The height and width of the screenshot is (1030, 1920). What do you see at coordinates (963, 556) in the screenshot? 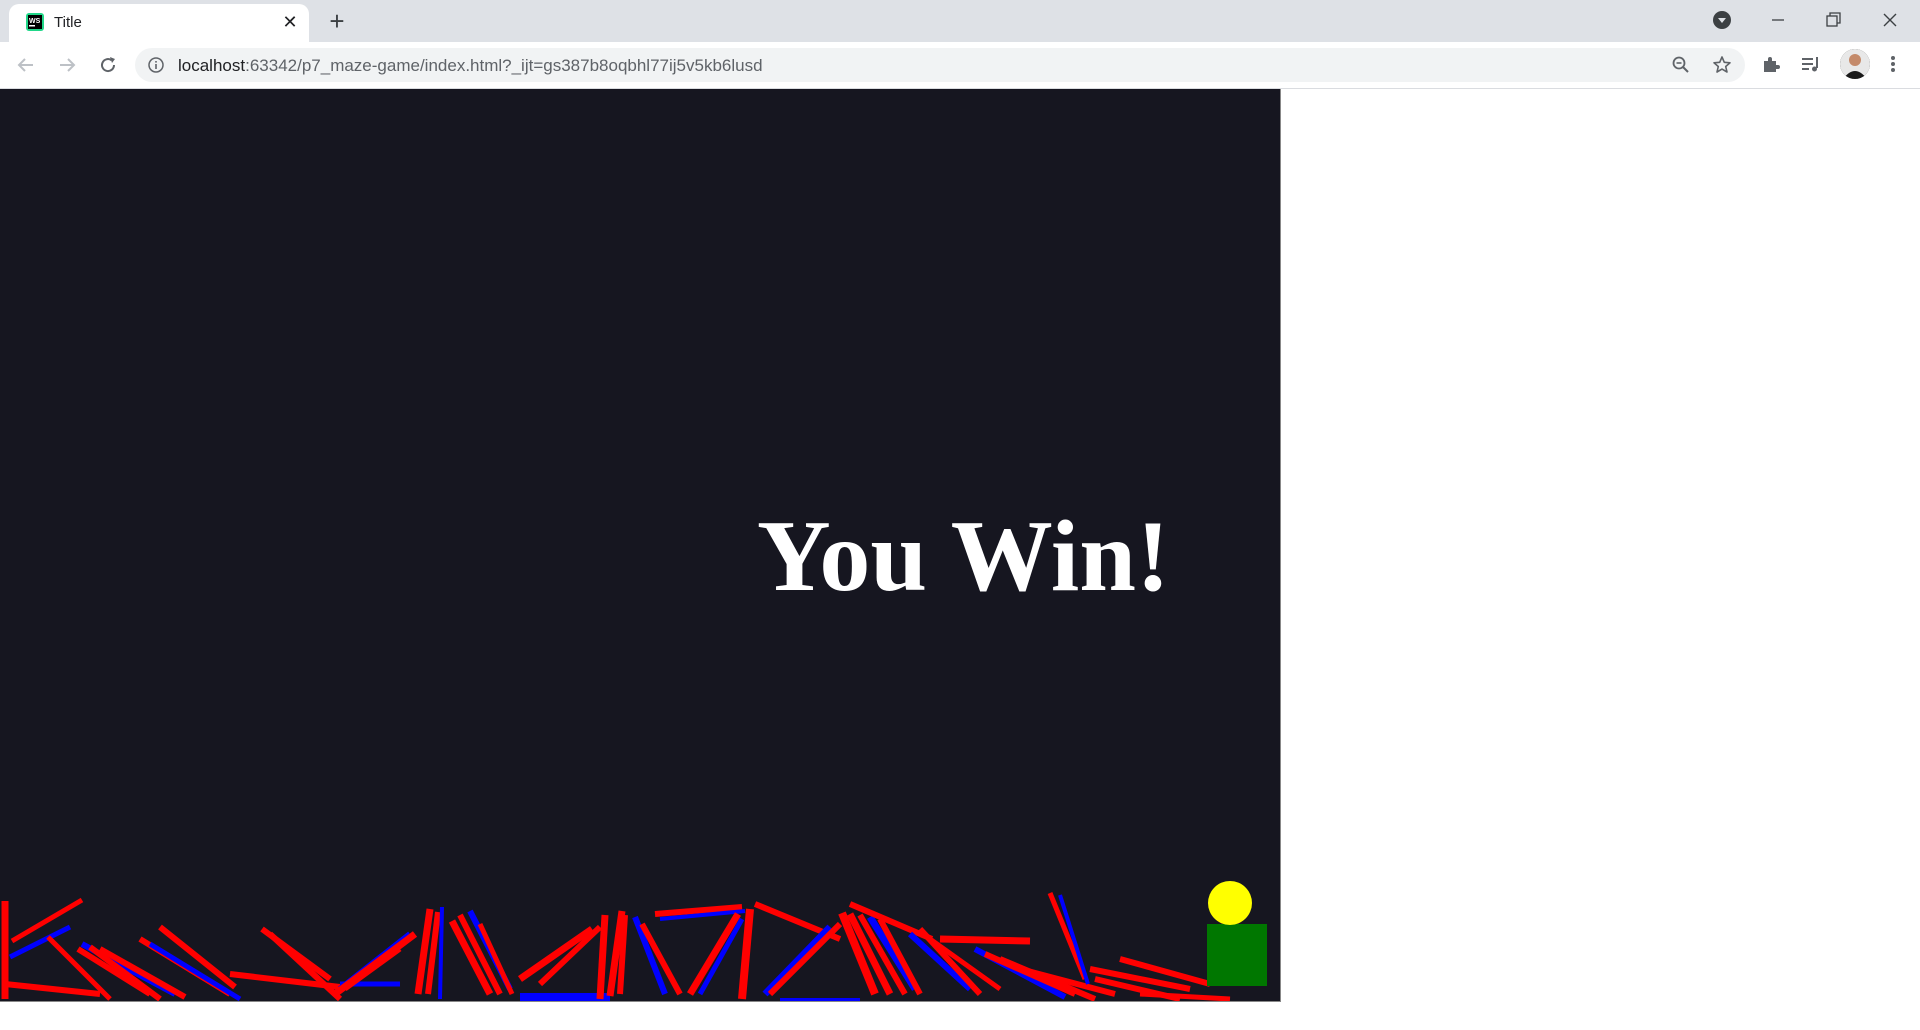
I see `win-message: You Win!` at bounding box center [963, 556].